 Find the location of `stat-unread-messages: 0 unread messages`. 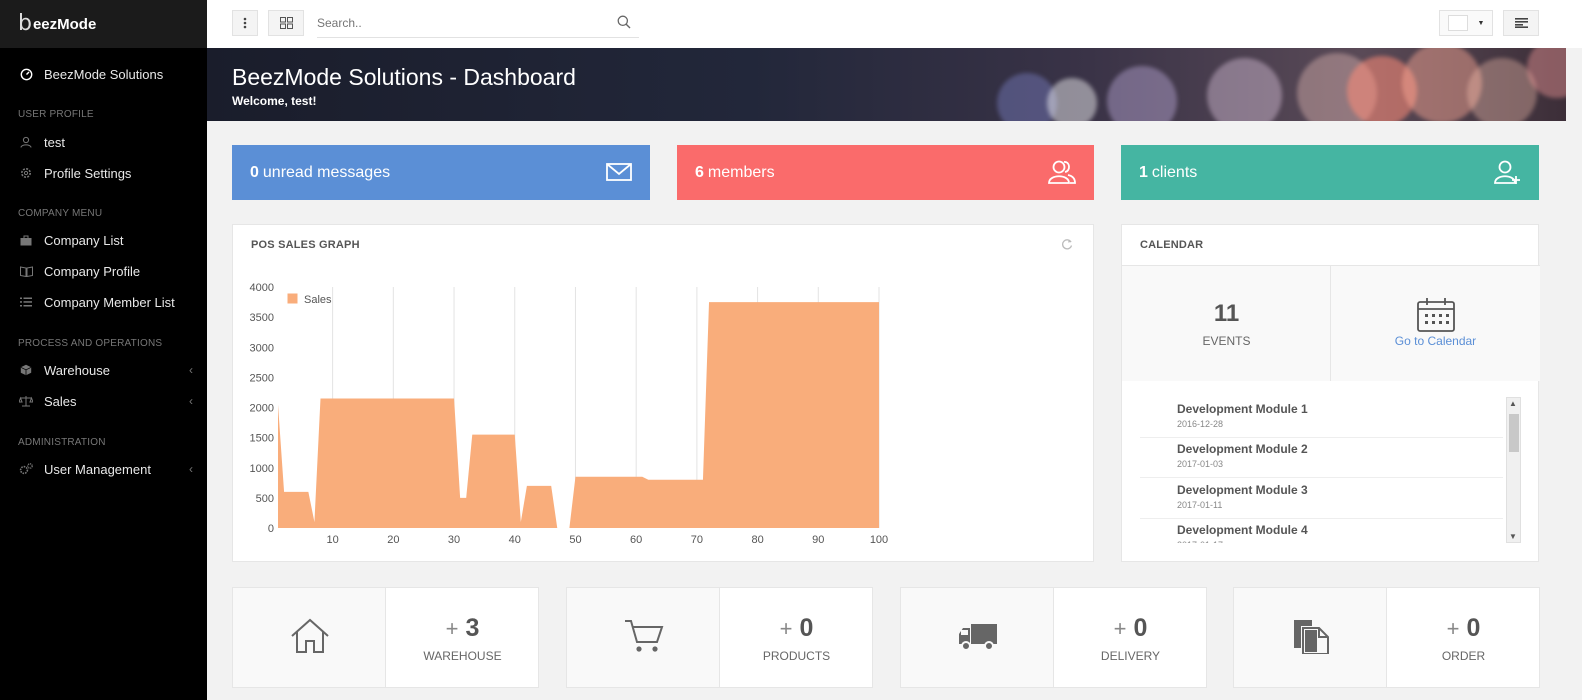

stat-unread-messages: 0 unread messages is located at coordinates (441, 172).